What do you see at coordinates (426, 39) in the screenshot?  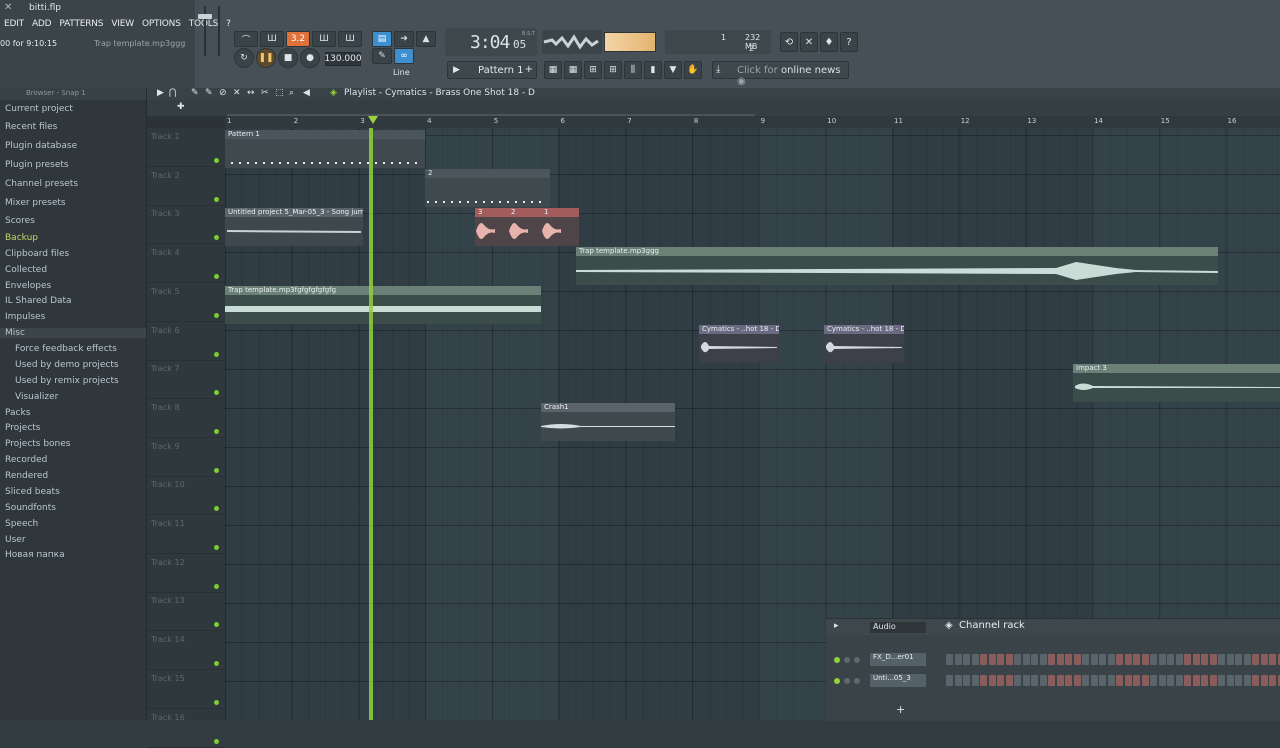 I see `metronome-bell-icon: ▲` at bounding box center [426, 39].